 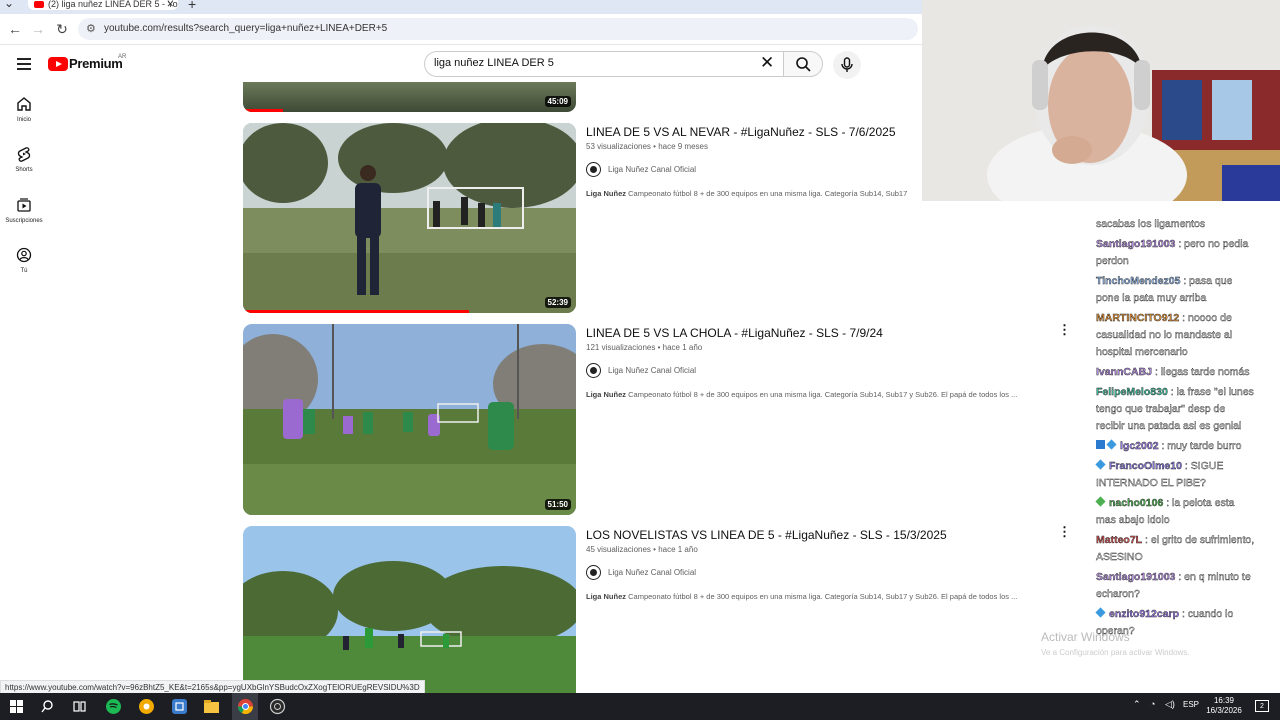 I want to click on app-icon, so click(x=179, y=706).